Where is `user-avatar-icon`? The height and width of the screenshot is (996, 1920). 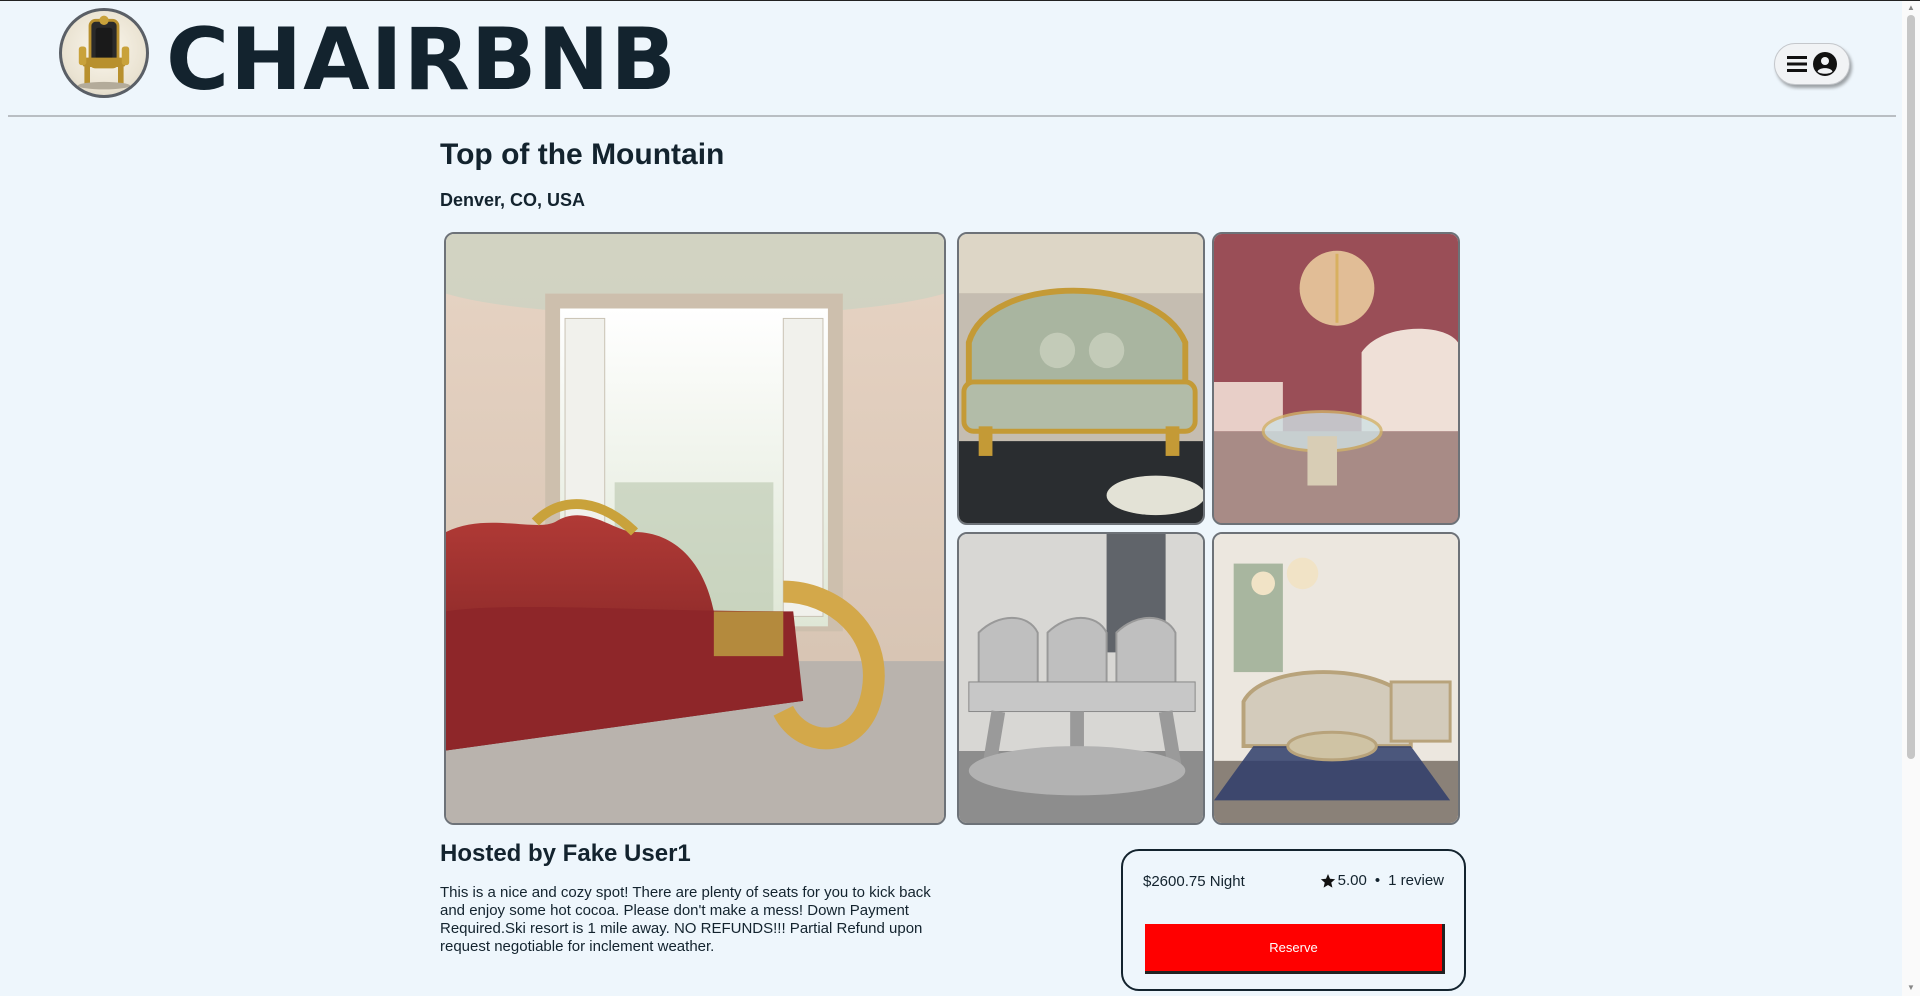
user-avatar-icon is located at coordinates (1825, 64).